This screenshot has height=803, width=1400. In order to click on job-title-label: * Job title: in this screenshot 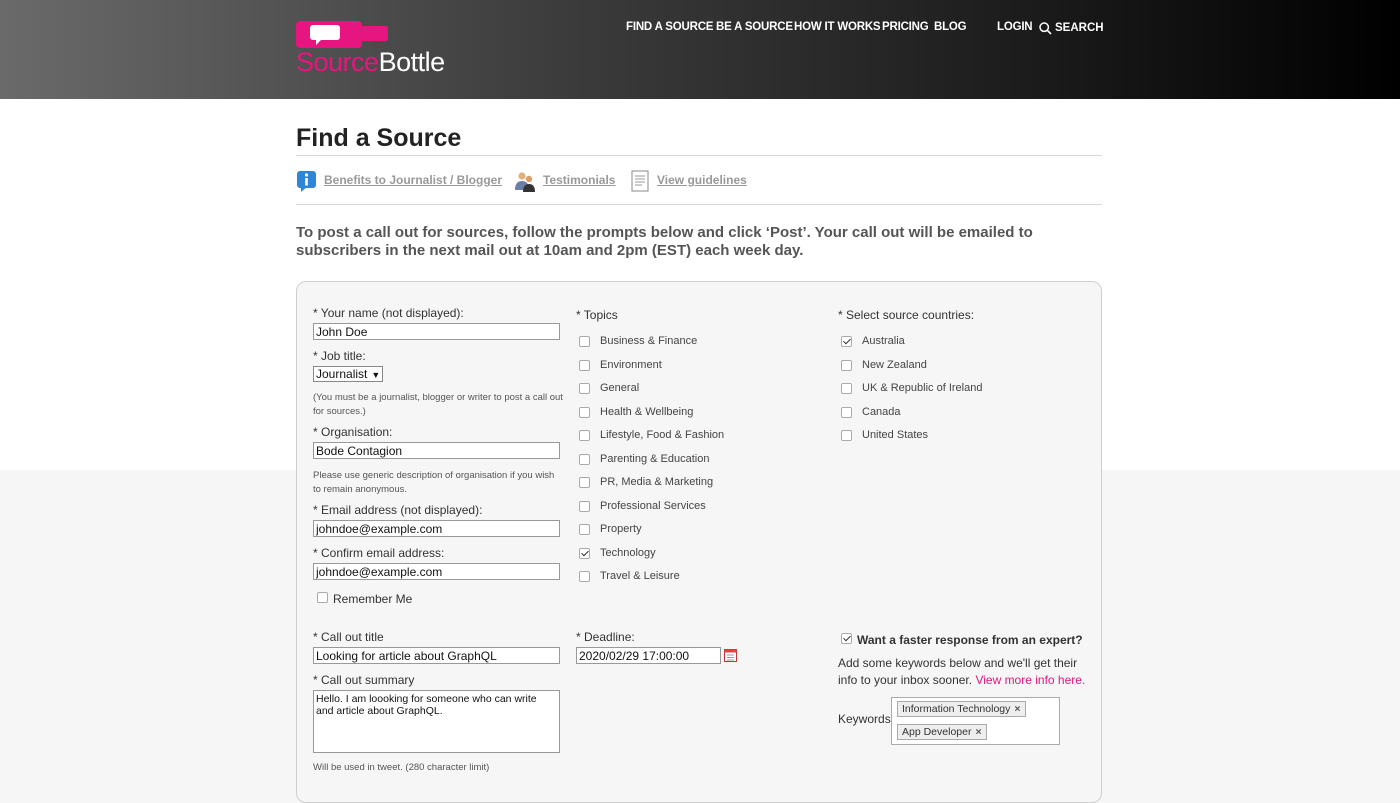, I will do `click(339, 356)`.